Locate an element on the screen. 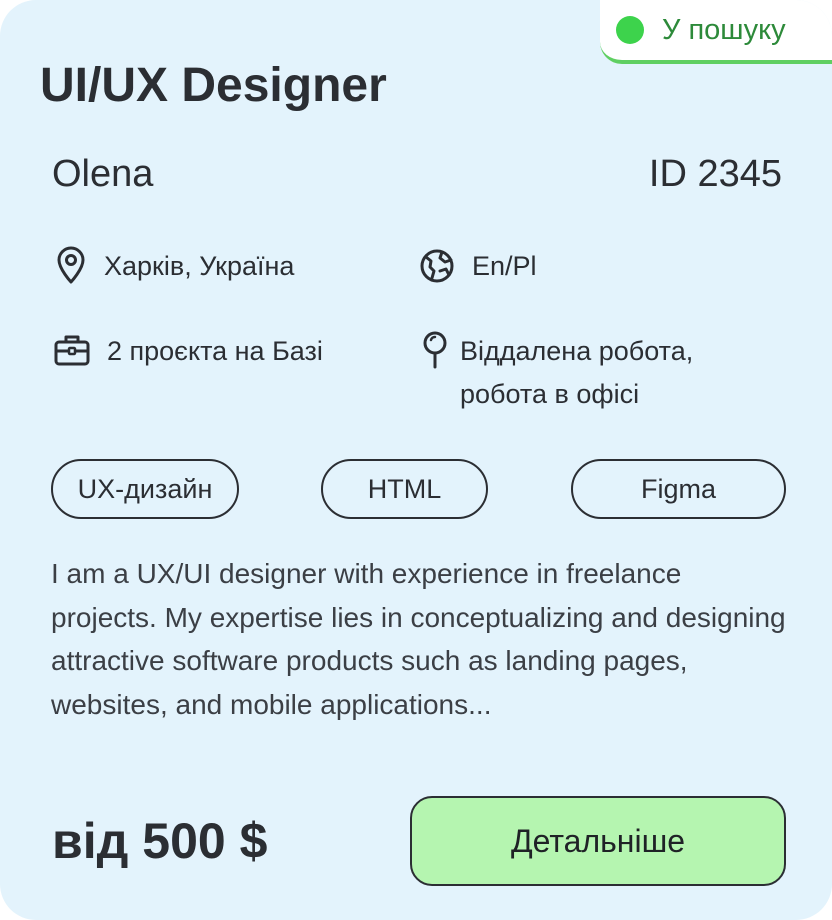 This screenshot has height=920, width=832. freelancer-name: Olena is located at coordinates (103, 174).